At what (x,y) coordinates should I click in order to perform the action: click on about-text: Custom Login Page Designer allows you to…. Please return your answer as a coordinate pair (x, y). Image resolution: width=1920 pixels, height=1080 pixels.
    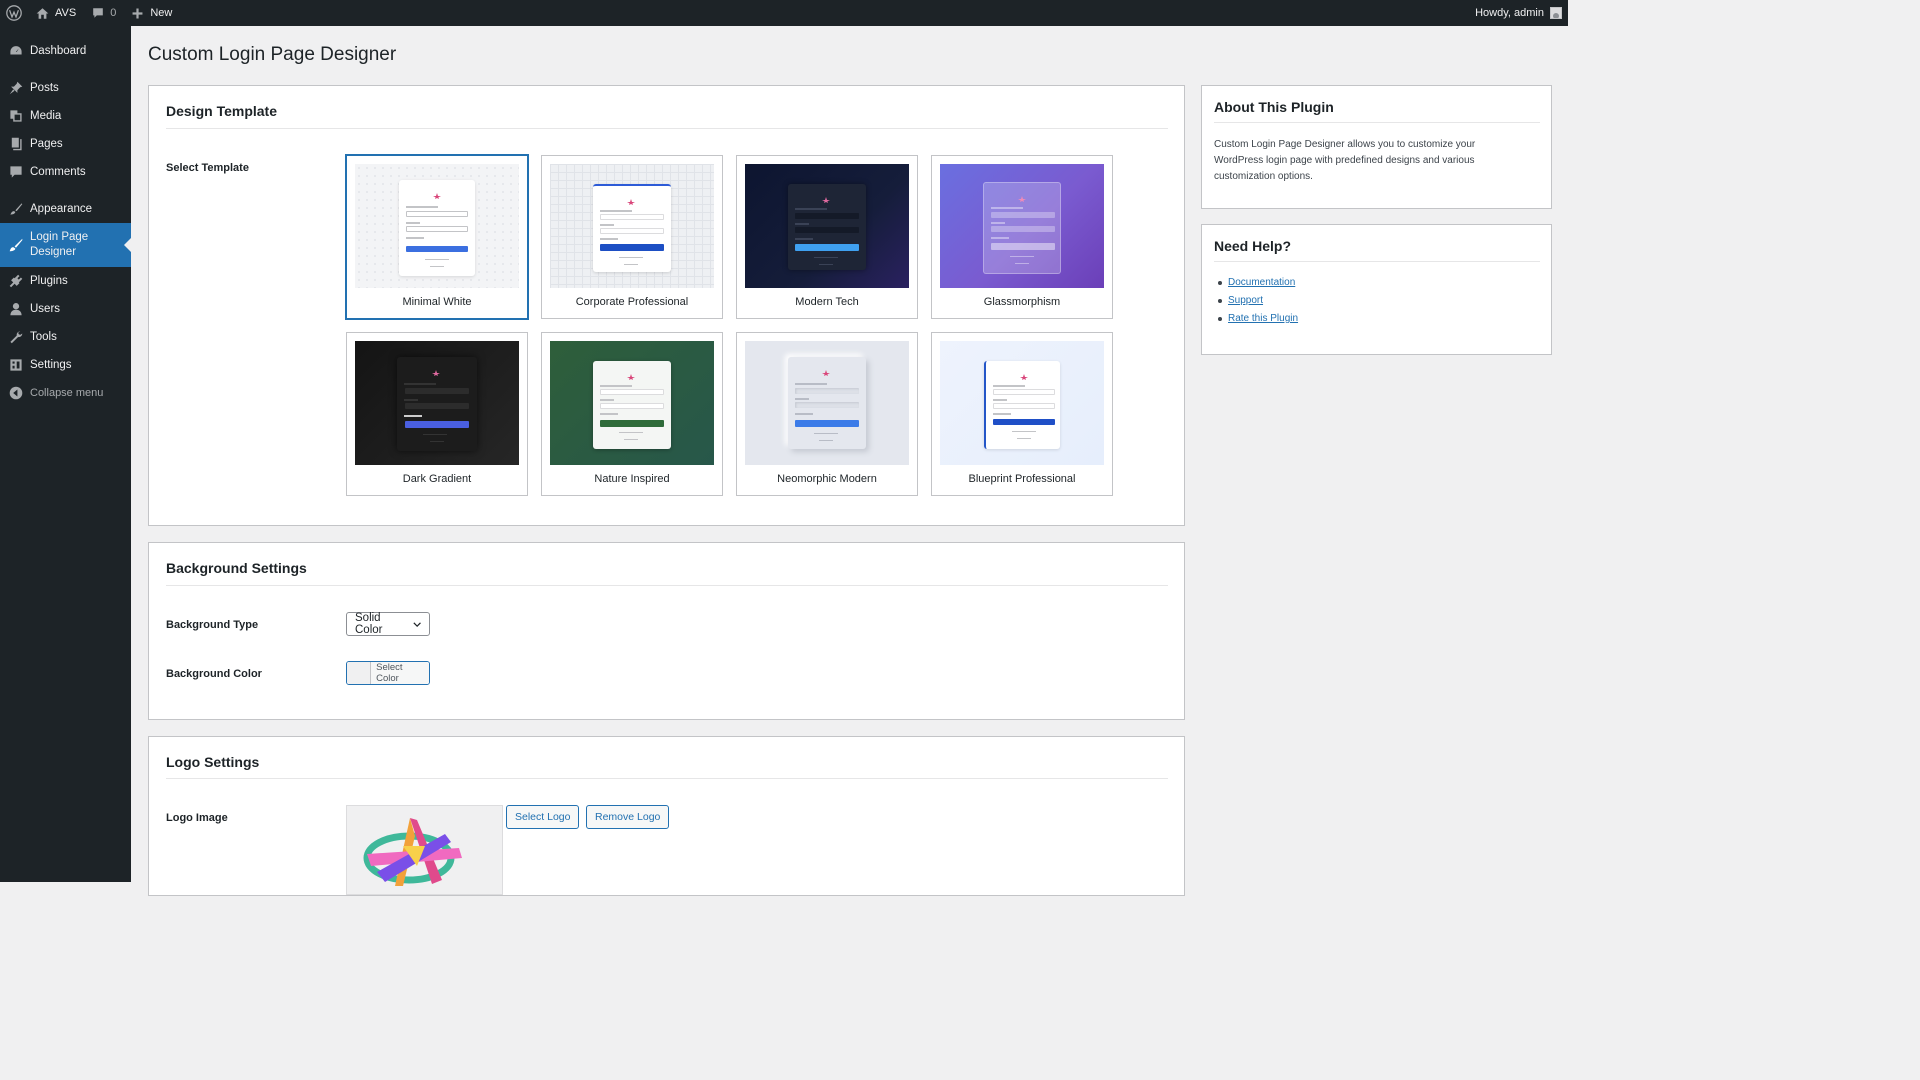
    Looking at the image, I should click on (1345, 160).